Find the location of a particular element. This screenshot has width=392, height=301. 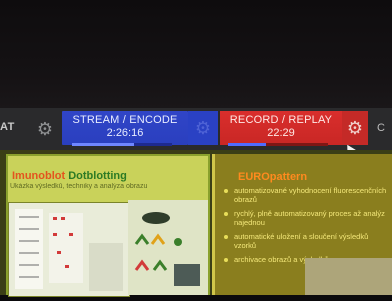

slide-left-title-word1: Imunoblot is located at coordinates (39, 176).